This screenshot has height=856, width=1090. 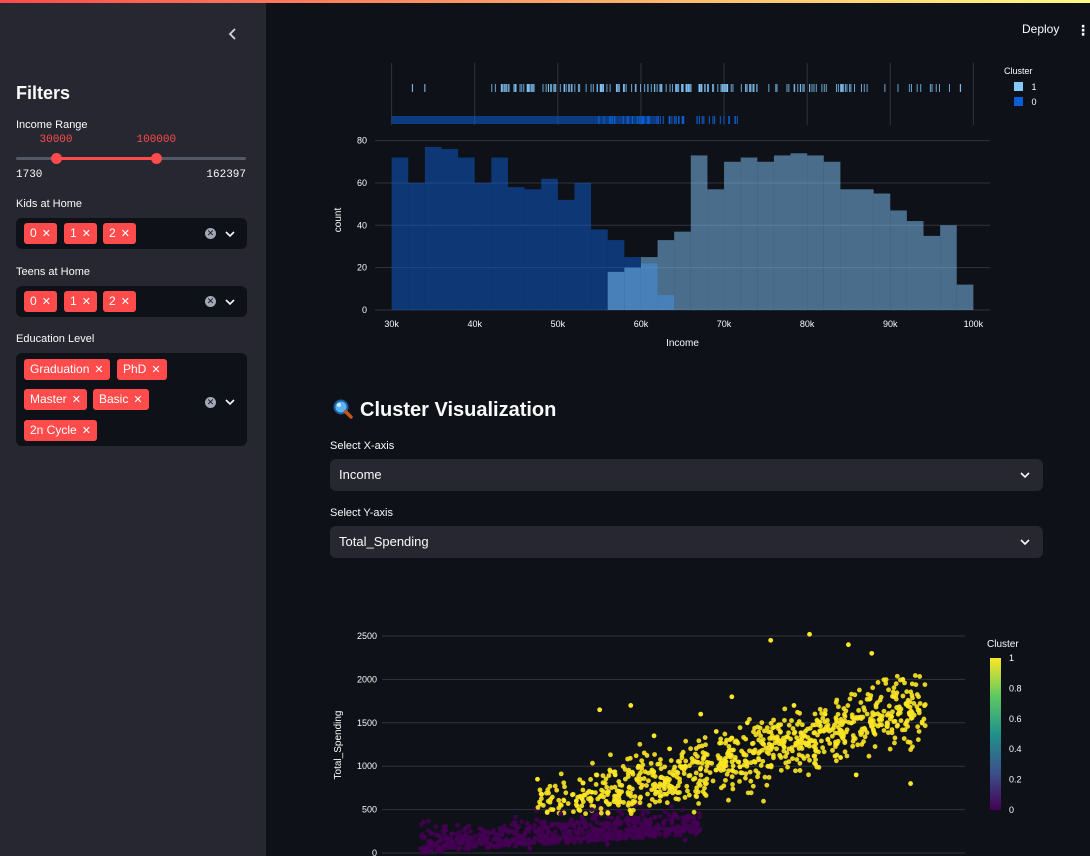 I want to click on teens-tag: 2 ✕, so click(x=119, y=301).